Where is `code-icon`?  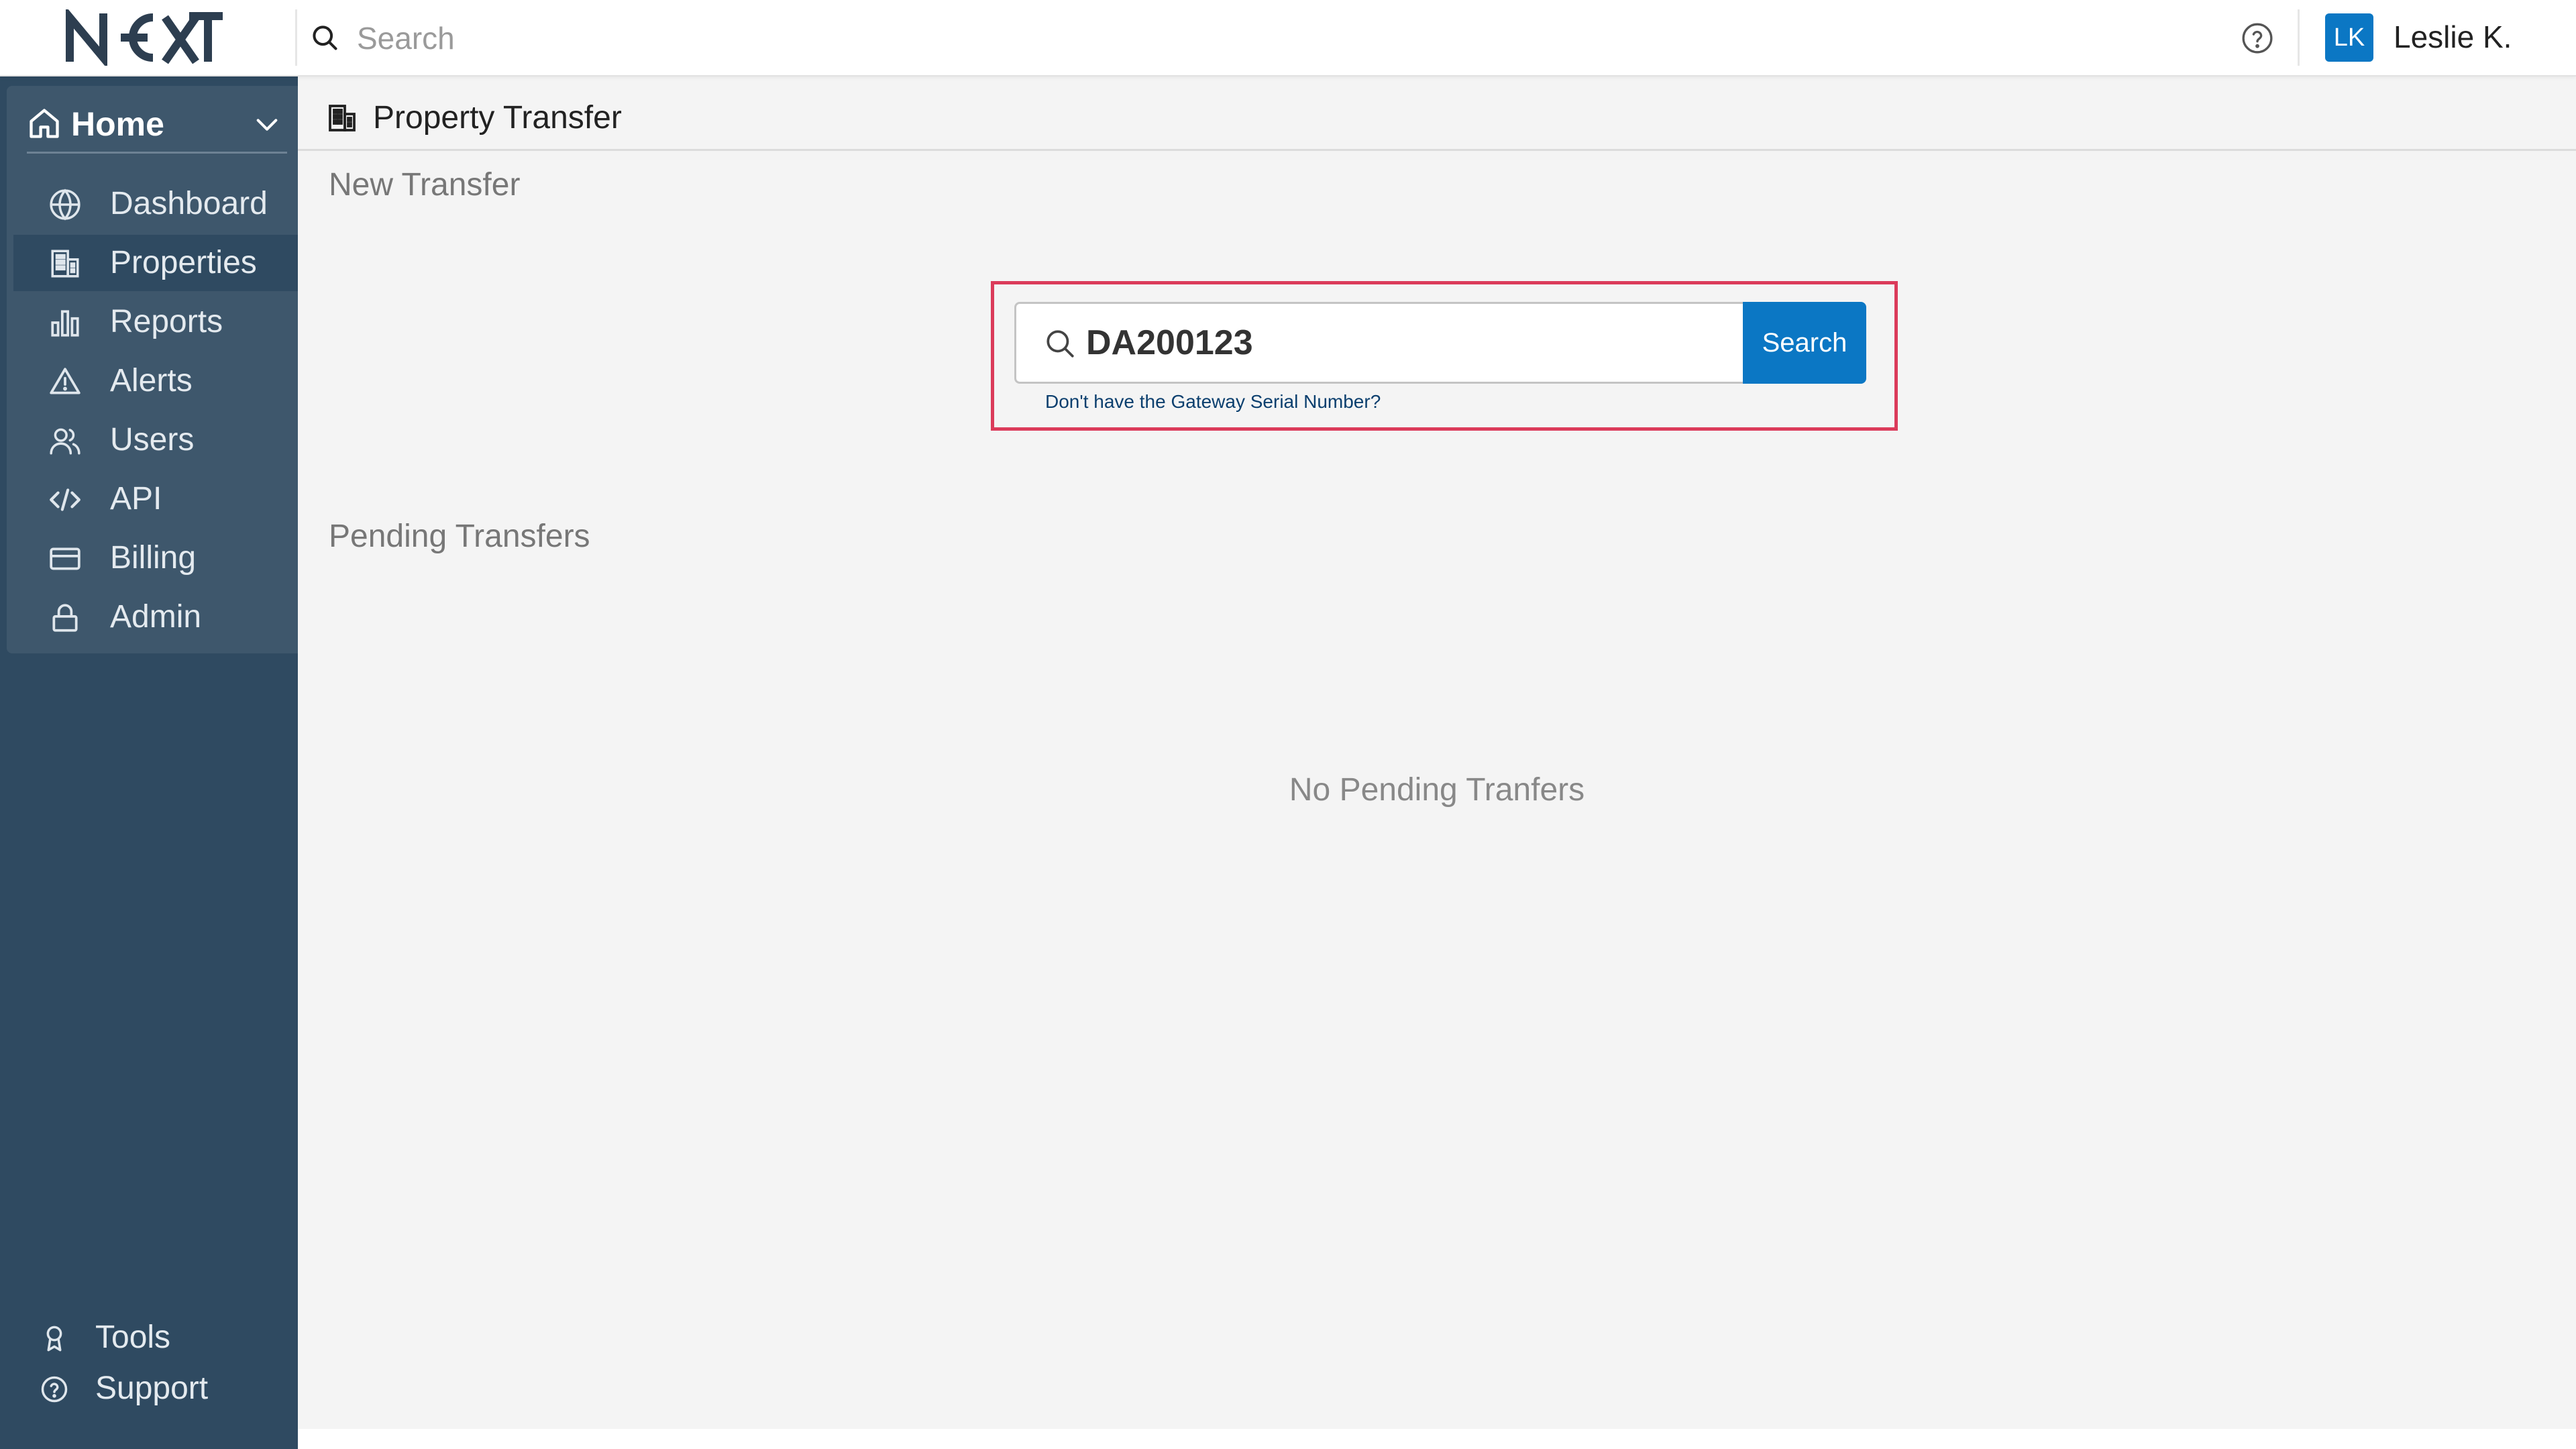
code-icon is located at coordinates (65, 500).